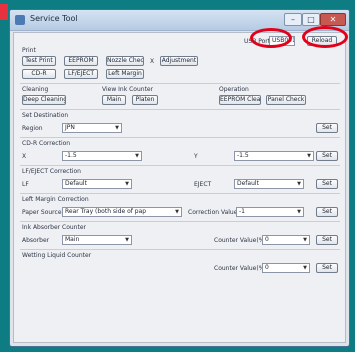 The image size is (355, 352). Describe the element at coordinates (24, 156) in the screenshot. I see `cdr-x-label: X` at that location.